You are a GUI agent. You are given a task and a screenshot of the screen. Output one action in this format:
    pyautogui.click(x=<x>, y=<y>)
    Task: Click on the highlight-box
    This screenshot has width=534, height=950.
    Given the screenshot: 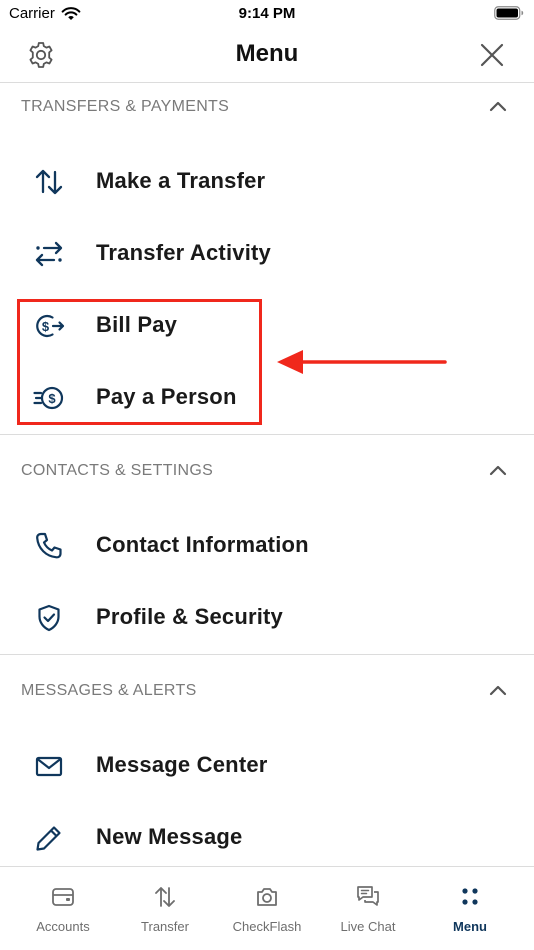 What is the action you would take?
    pyautogui.click(x=139, y=362)
    